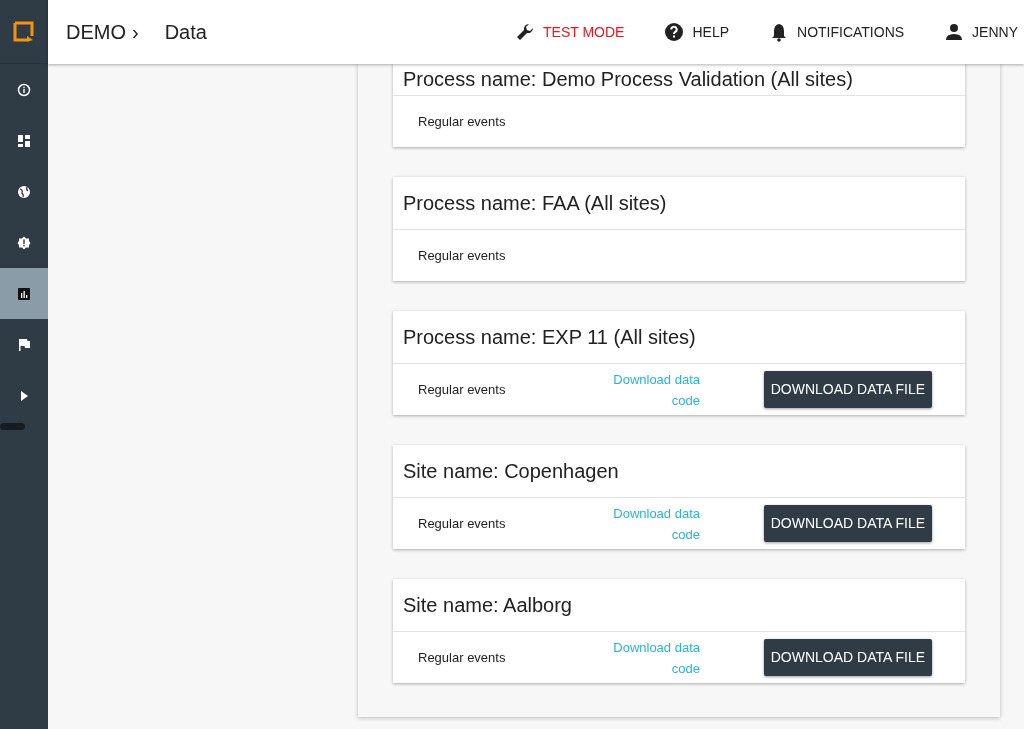 The height and width of the screenshot is (729, 1024). I want to click on header-action: JENNY, so click(981, 32).